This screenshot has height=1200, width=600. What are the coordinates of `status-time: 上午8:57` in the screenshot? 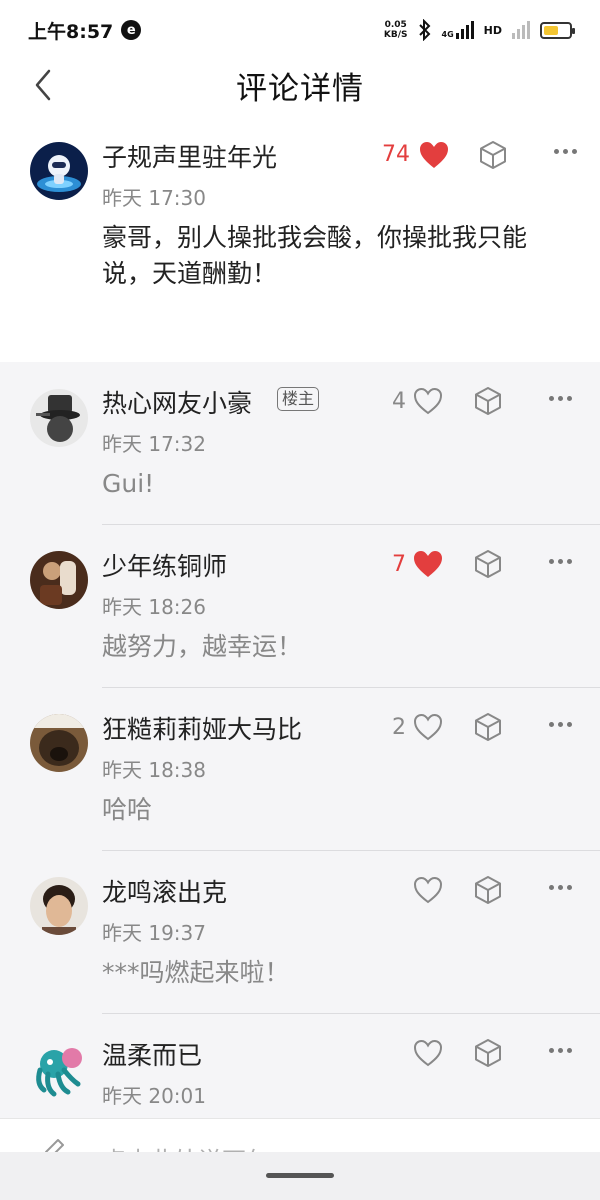 It's located at (71, 31).